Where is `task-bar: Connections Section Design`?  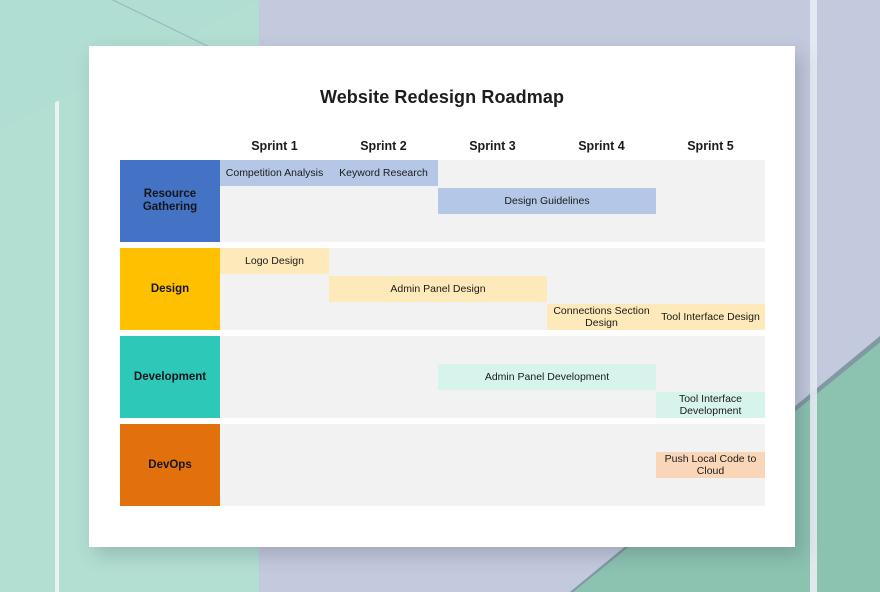 task-bar: Connections Section Design is located at coordinates (601, 317).